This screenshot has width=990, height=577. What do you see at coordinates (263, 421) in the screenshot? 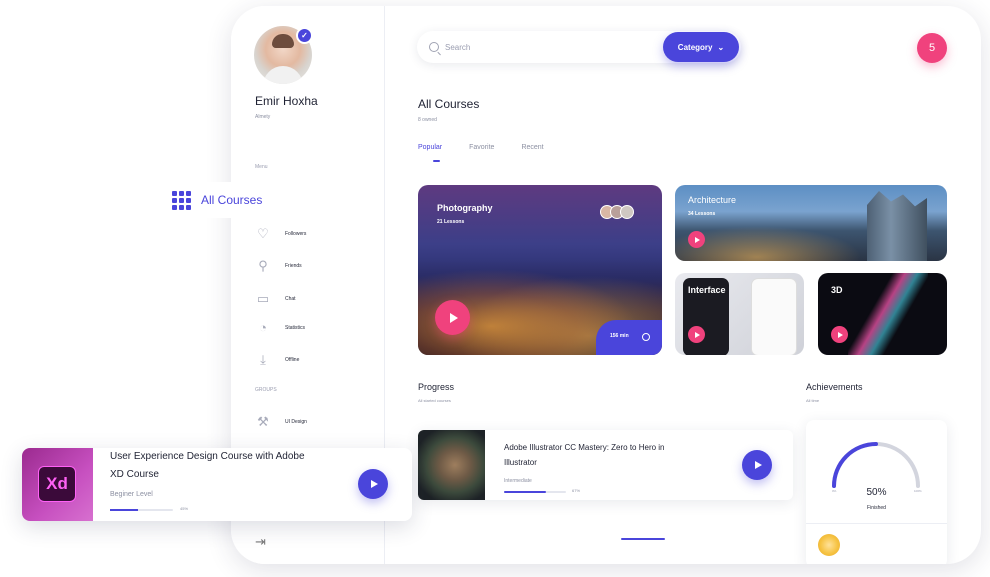
I see `tools-icon: ⚒` at bounding box center [263, 421].